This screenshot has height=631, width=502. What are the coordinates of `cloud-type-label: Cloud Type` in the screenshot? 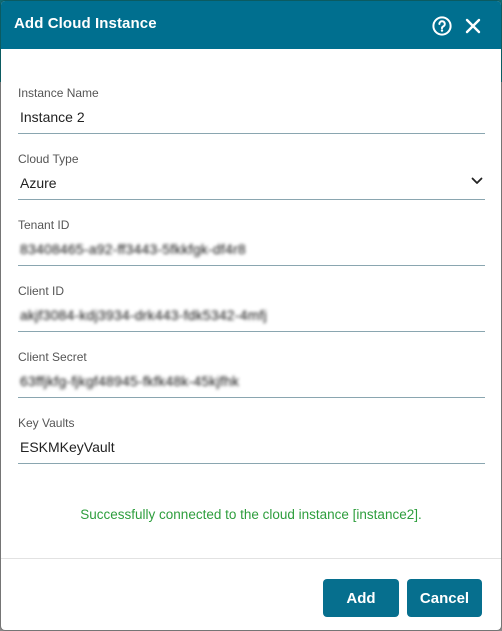 It's located at (48, 159).